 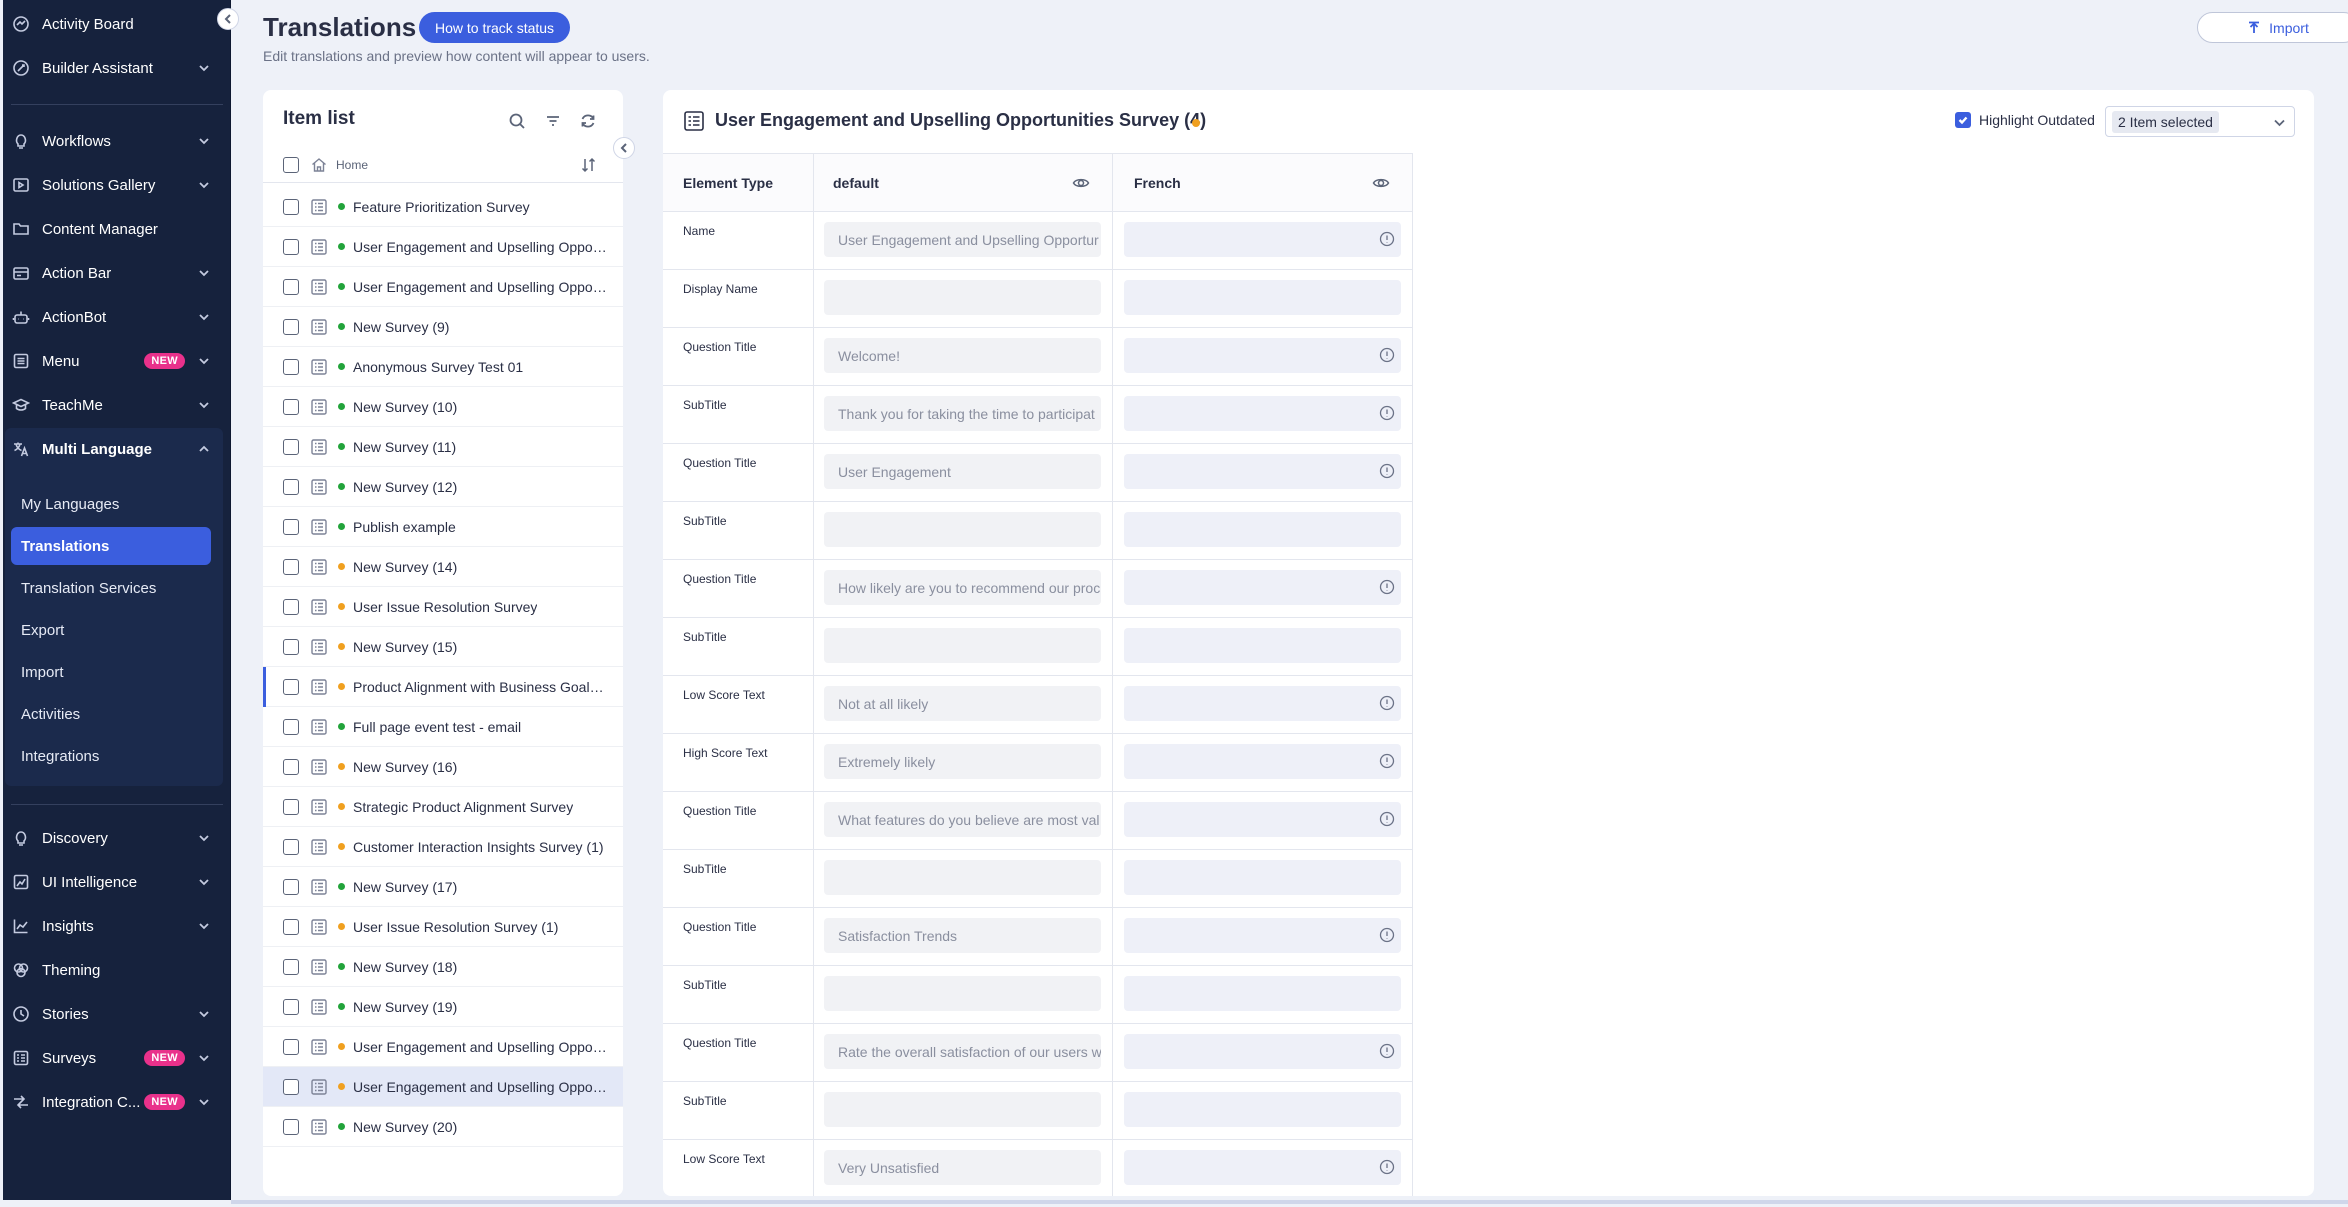 What do you see at coordinates (111, 714) in the screenshot?
I see `sidebar-subitem-activities: Activities` at bounding box center [111, 714].